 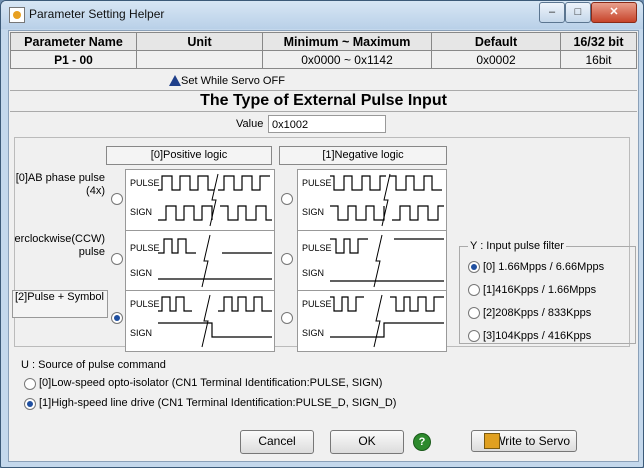 I want to click on waveform-ccw-negative: PULSE SIGN, so click(x=372, y=261).